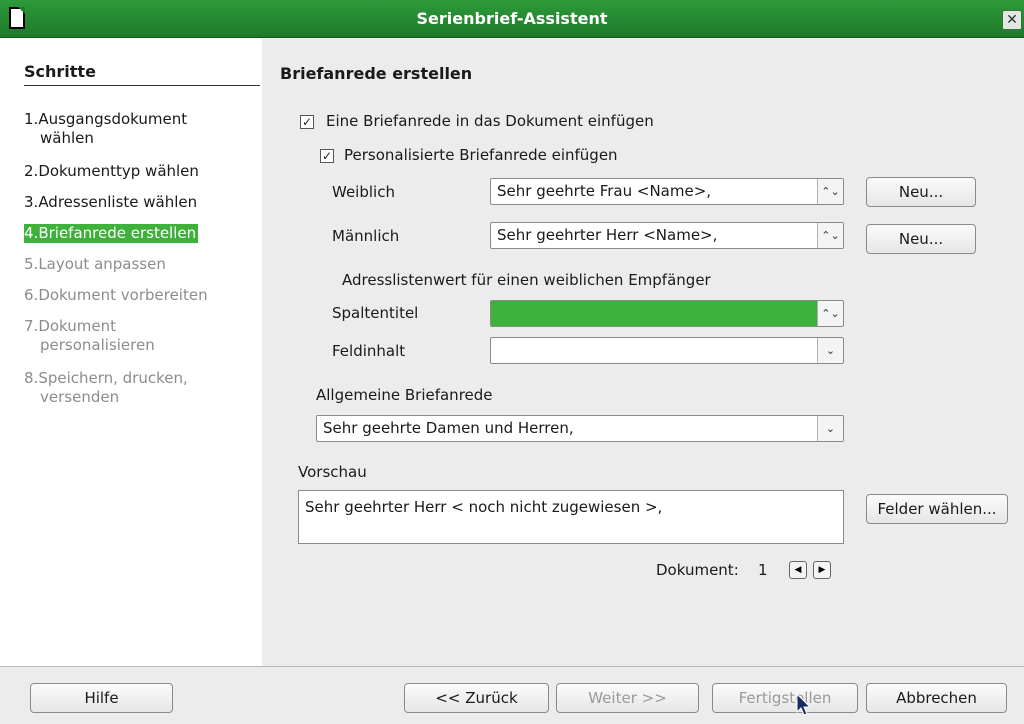 This screenshot has height=724, width=1024. Describe the element at coordinates (123, 295) in the screenshot. I see `step-label: Dokument vorbereiten` at that location.